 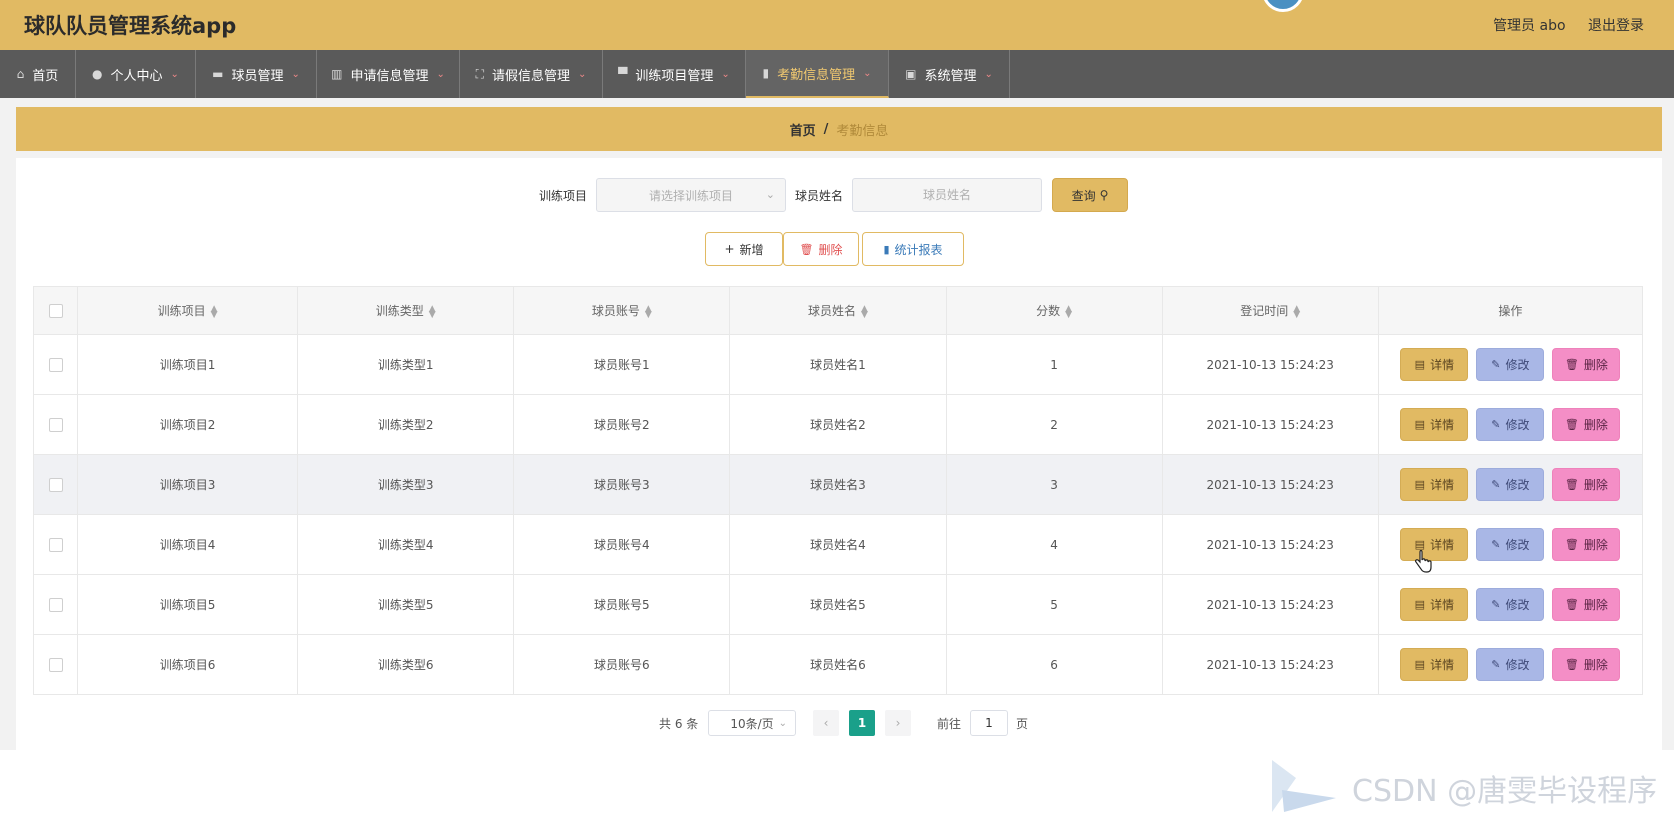 I want to click on column-header: 球员姓名 ▲ ▼, so click(x=838, y=310).